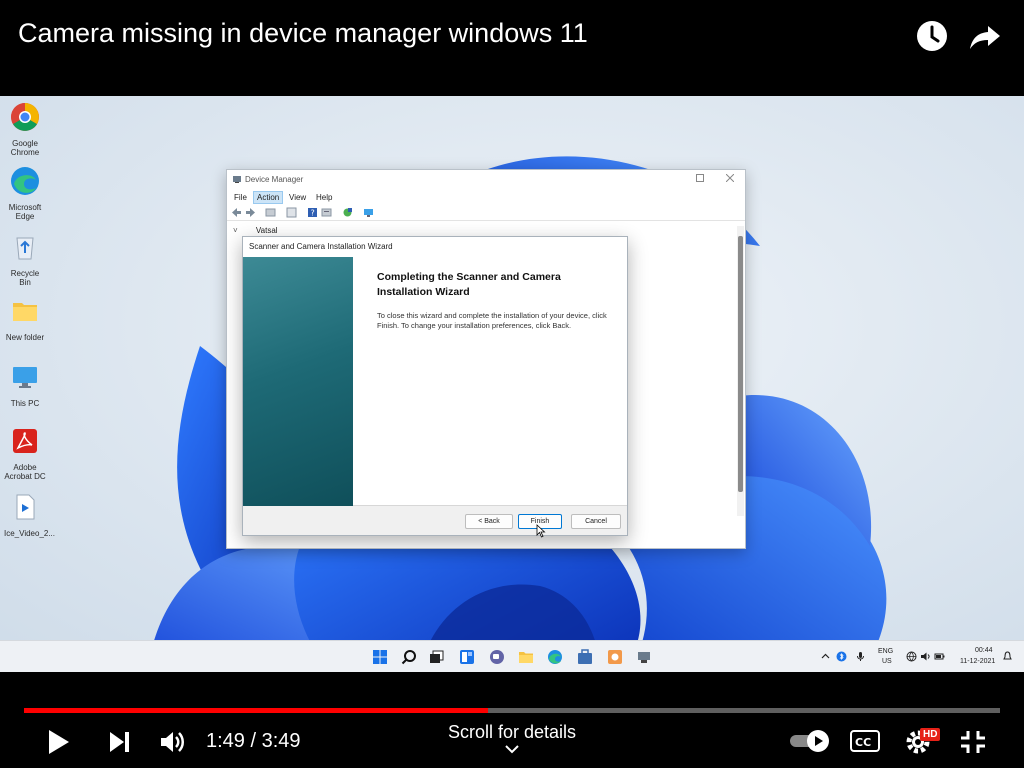  I want to click on play-icon, so click(59, 742).